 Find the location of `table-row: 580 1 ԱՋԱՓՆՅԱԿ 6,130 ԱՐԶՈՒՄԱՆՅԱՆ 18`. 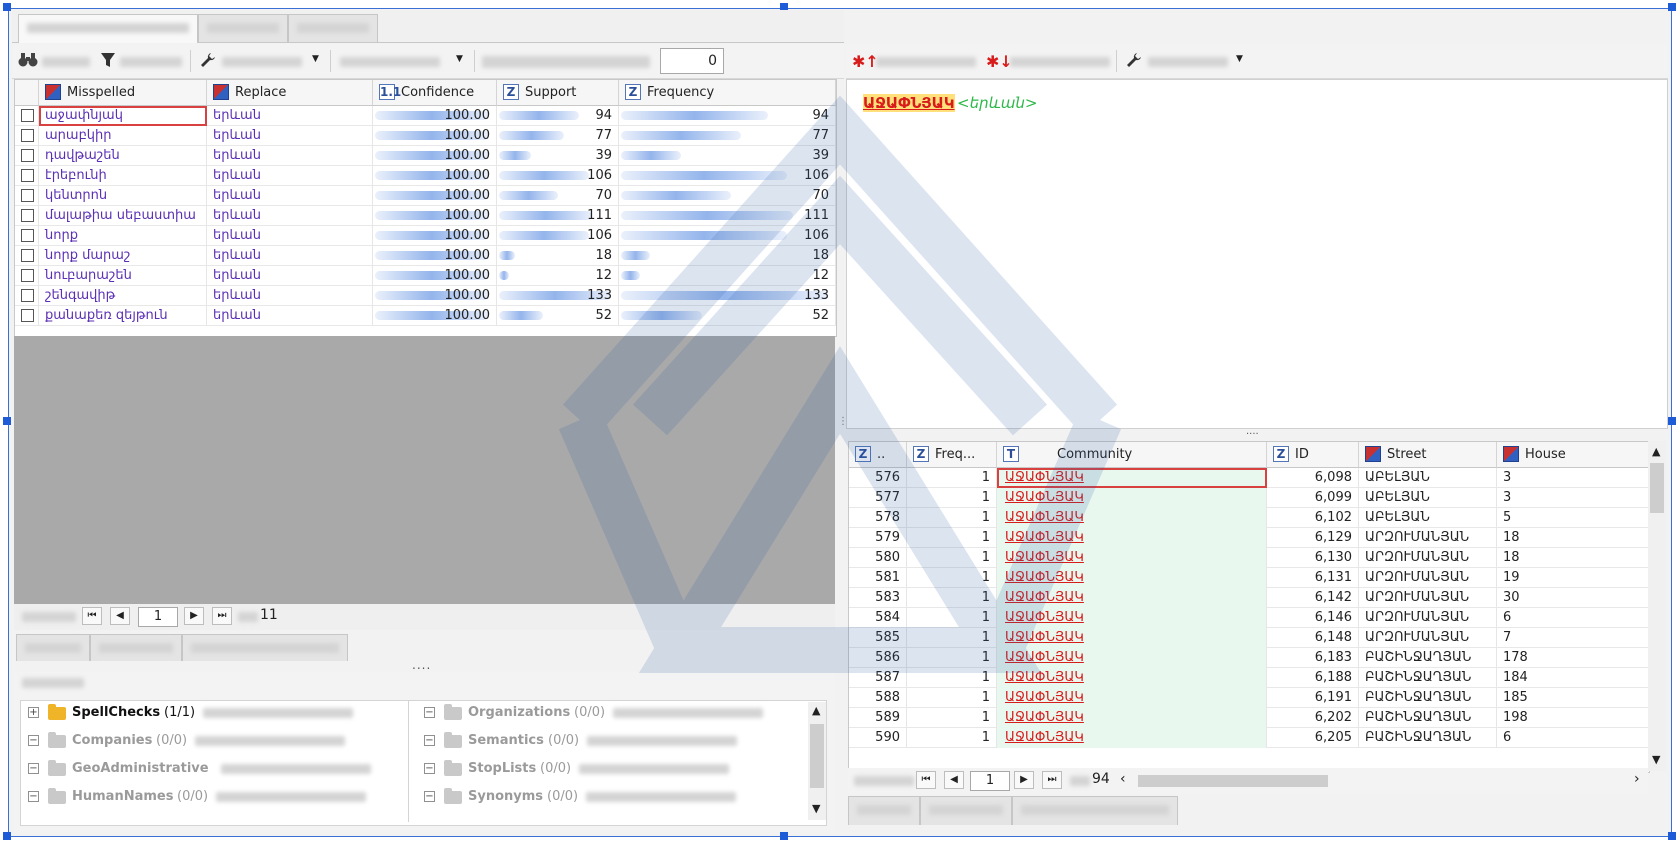

table-row: 580 1 ԱՋԱՓՆՅԱԿ 6,130 ԱՐԶՈՒՄԱՆՅԱՆ 18 is located at coordinates (1249, 558).